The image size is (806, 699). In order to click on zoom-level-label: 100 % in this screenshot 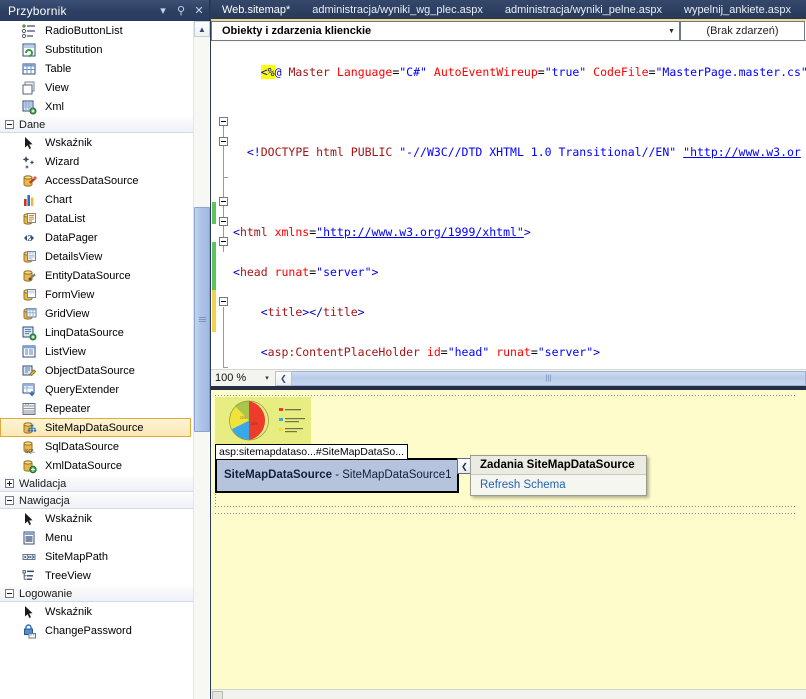, I will do `click(231, 378)`.